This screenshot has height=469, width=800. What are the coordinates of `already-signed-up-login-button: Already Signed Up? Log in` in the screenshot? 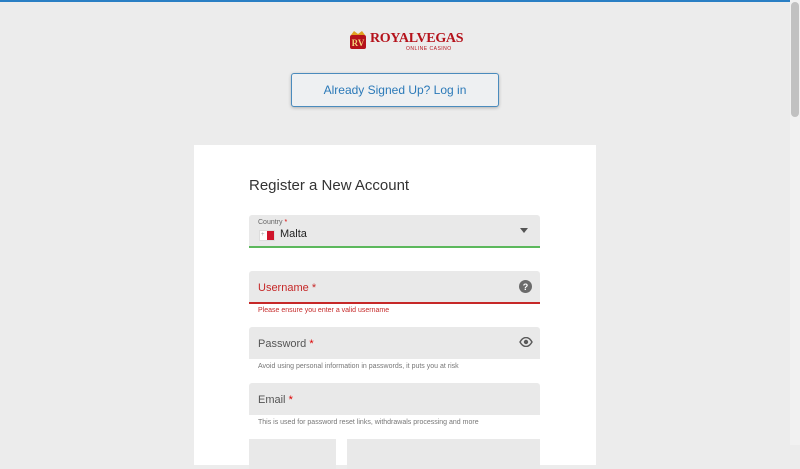 It's located at (395, 90).